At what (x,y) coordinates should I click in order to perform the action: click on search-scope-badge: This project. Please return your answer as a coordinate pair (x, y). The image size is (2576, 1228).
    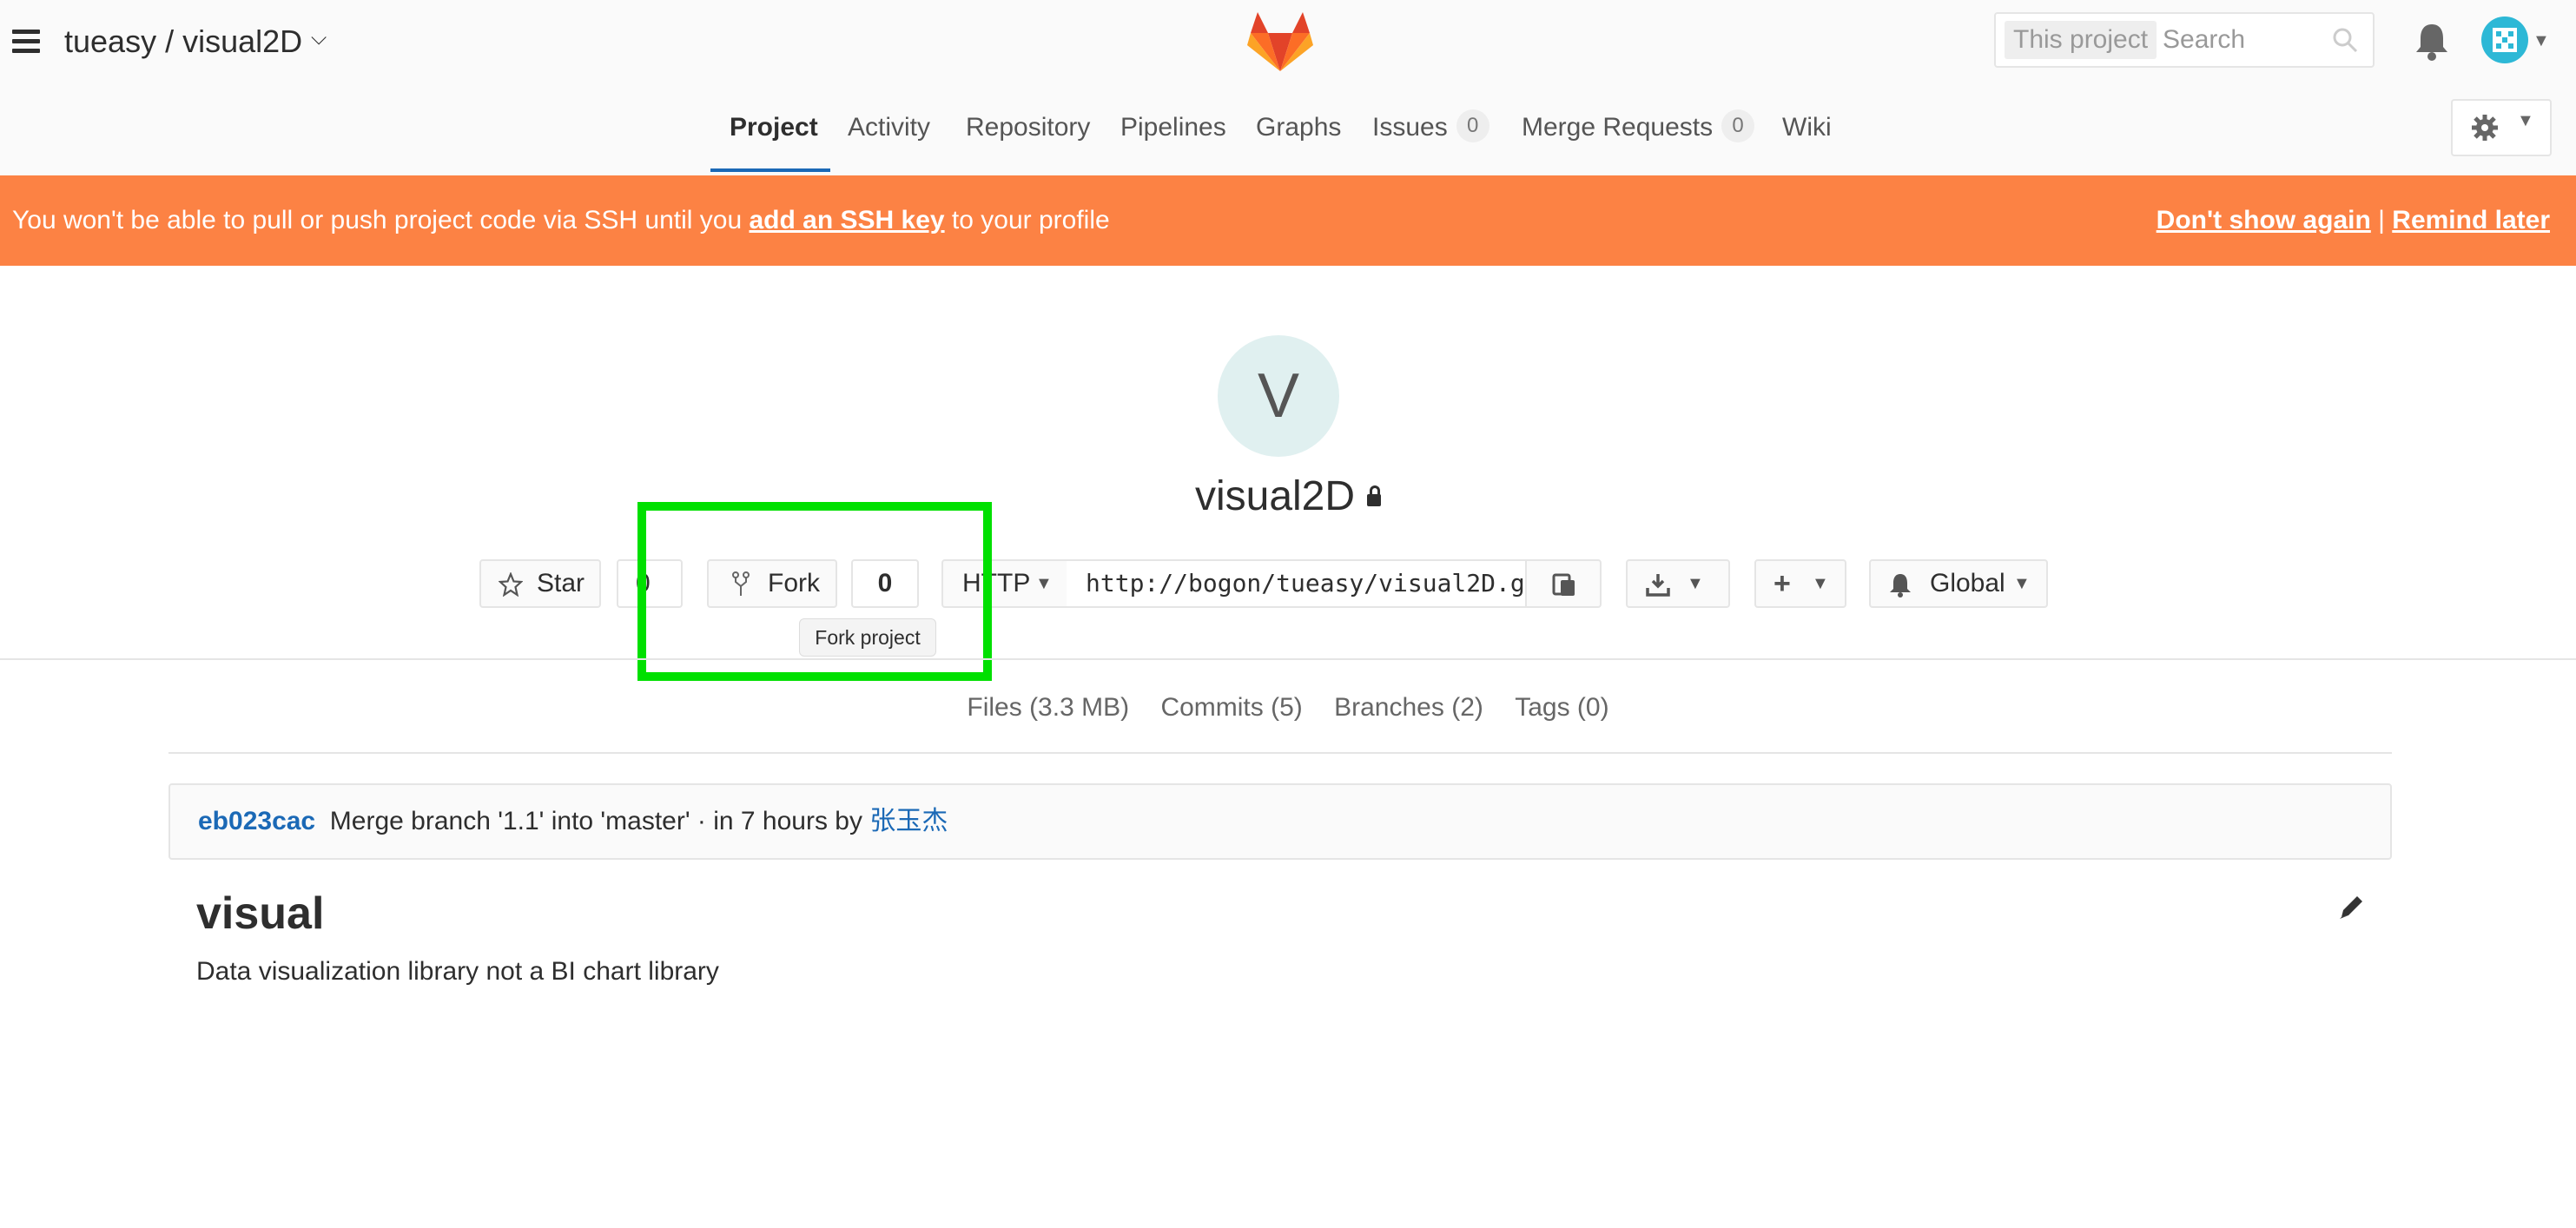
    Looking at the image, I should click on (2081, 40).